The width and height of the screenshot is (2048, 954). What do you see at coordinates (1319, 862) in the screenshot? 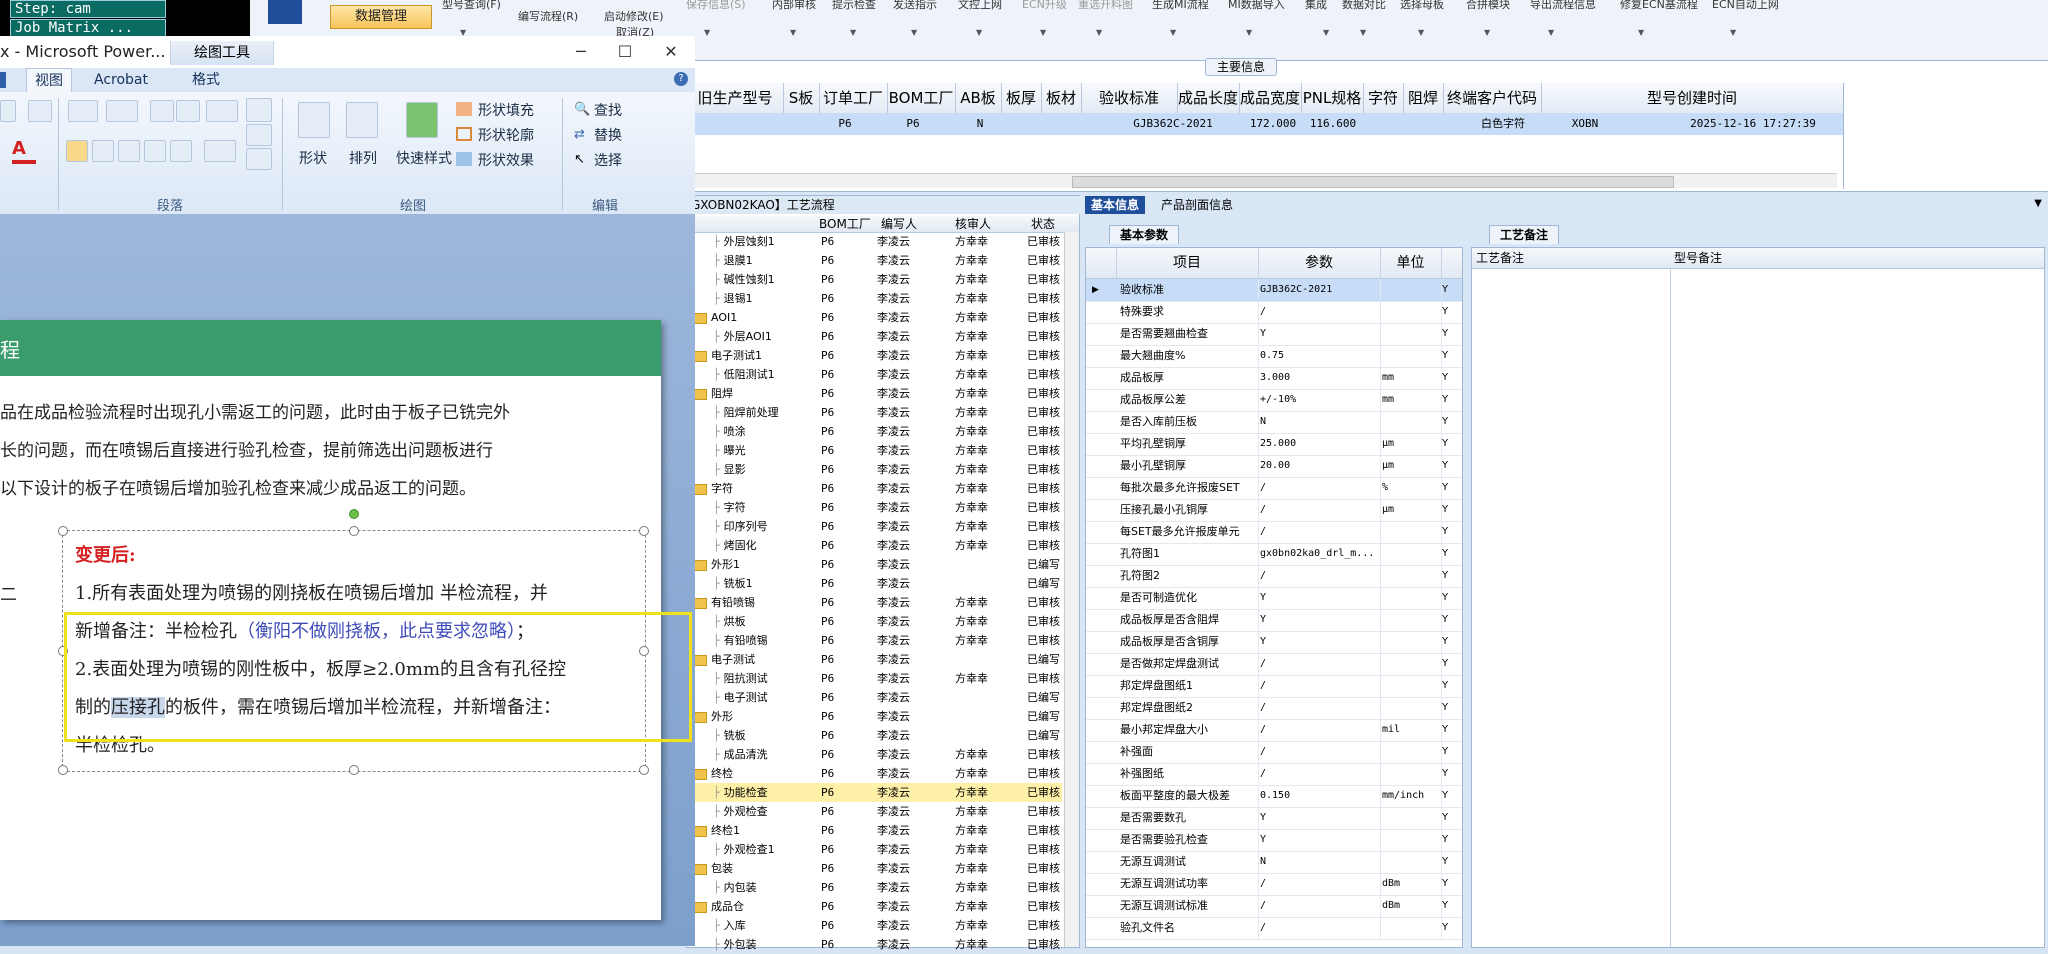
I see `param-value: N` at bounding box center [1319, 862].